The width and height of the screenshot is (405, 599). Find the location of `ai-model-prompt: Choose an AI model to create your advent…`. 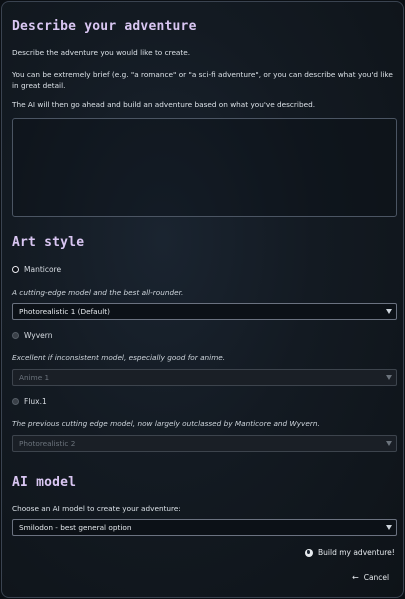

ai-model-prompt: Choose an AI model to create your advent… is located at coordinates (96, 508).